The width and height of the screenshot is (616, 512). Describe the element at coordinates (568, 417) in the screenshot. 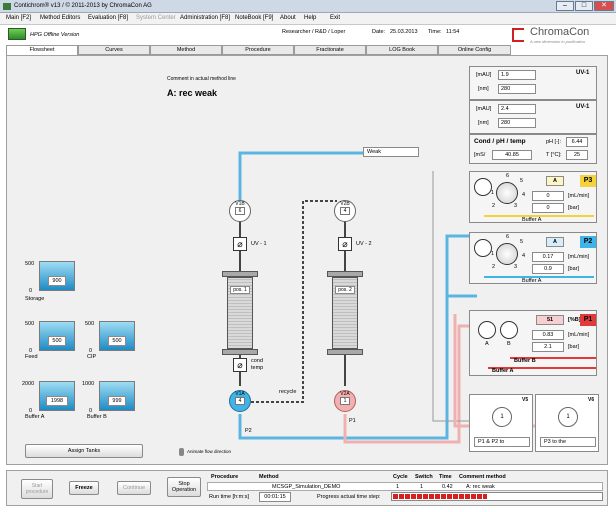

I see `valve-v6-dial: 1` at that location.